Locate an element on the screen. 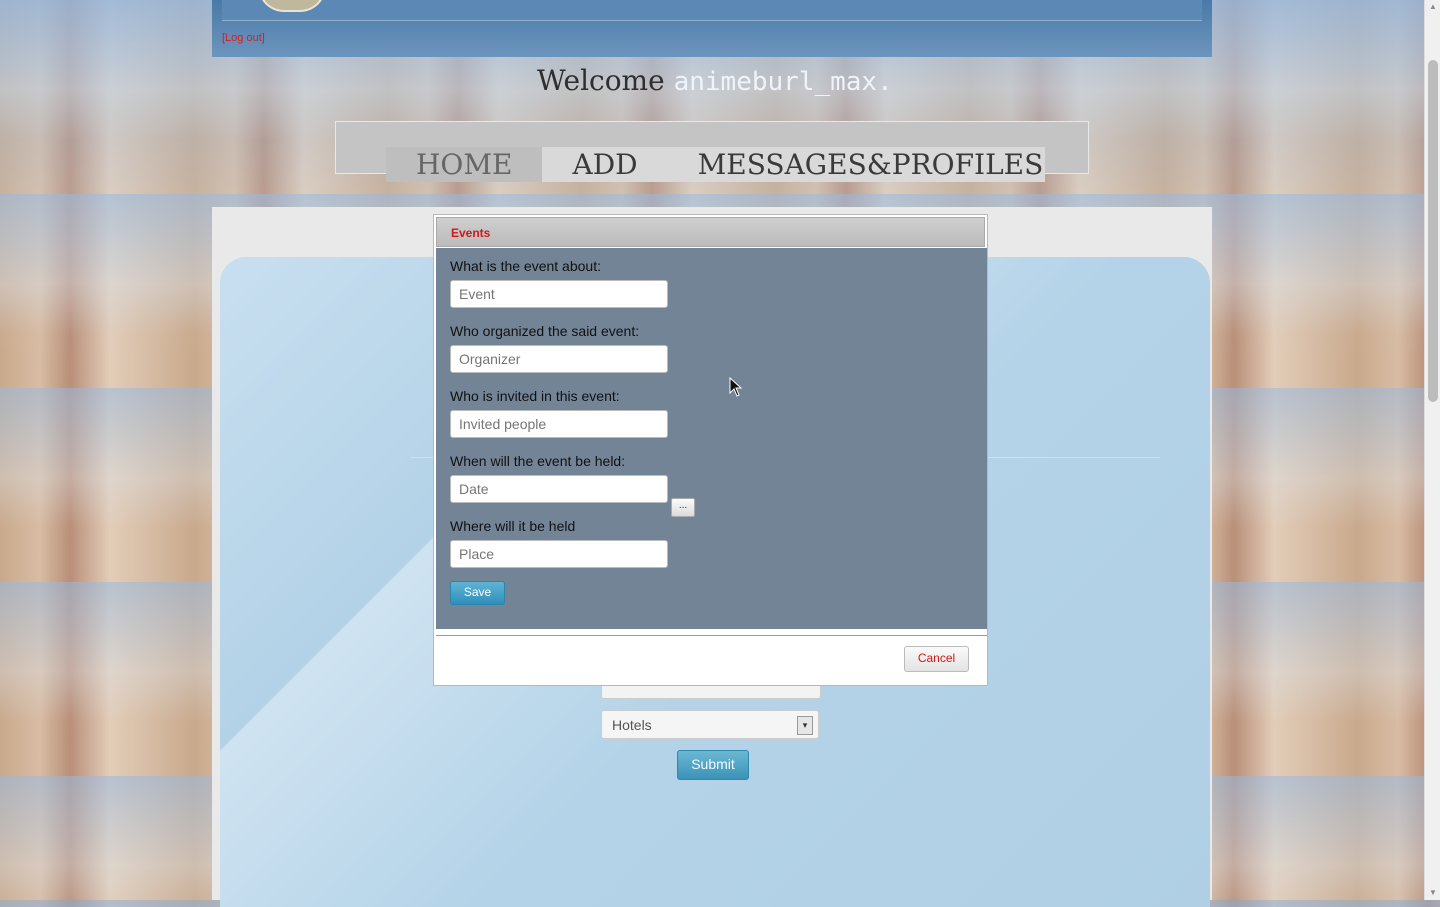  category-select-value: Hotels is located at coordinates (632, 725).